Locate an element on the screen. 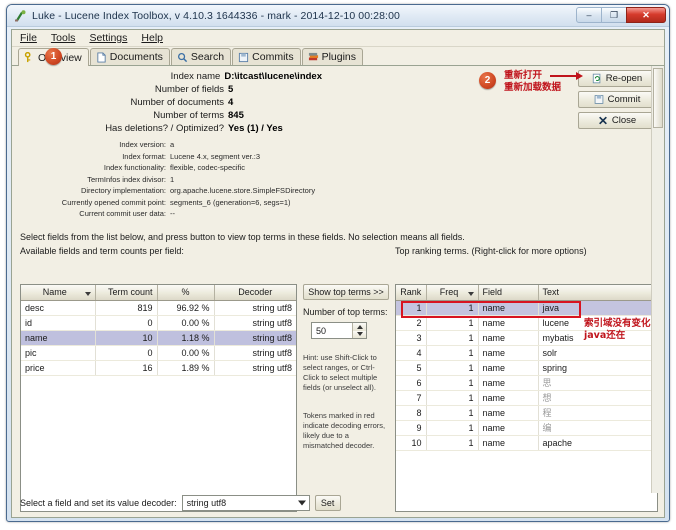  table-row: 10 1 name apache is located at coordinates (526, 443).